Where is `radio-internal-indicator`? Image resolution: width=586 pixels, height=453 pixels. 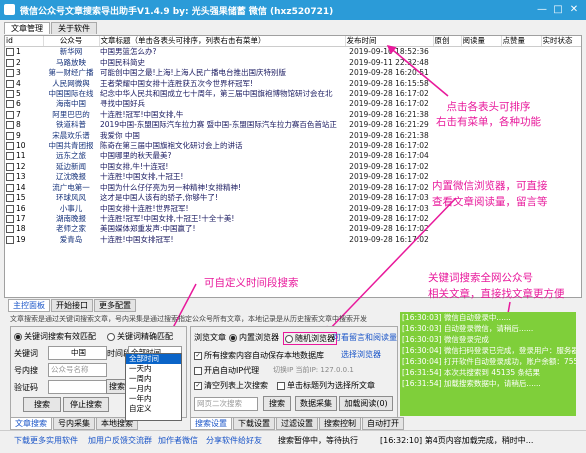 radio-internal-indicator is located at coordinates (233, 337).